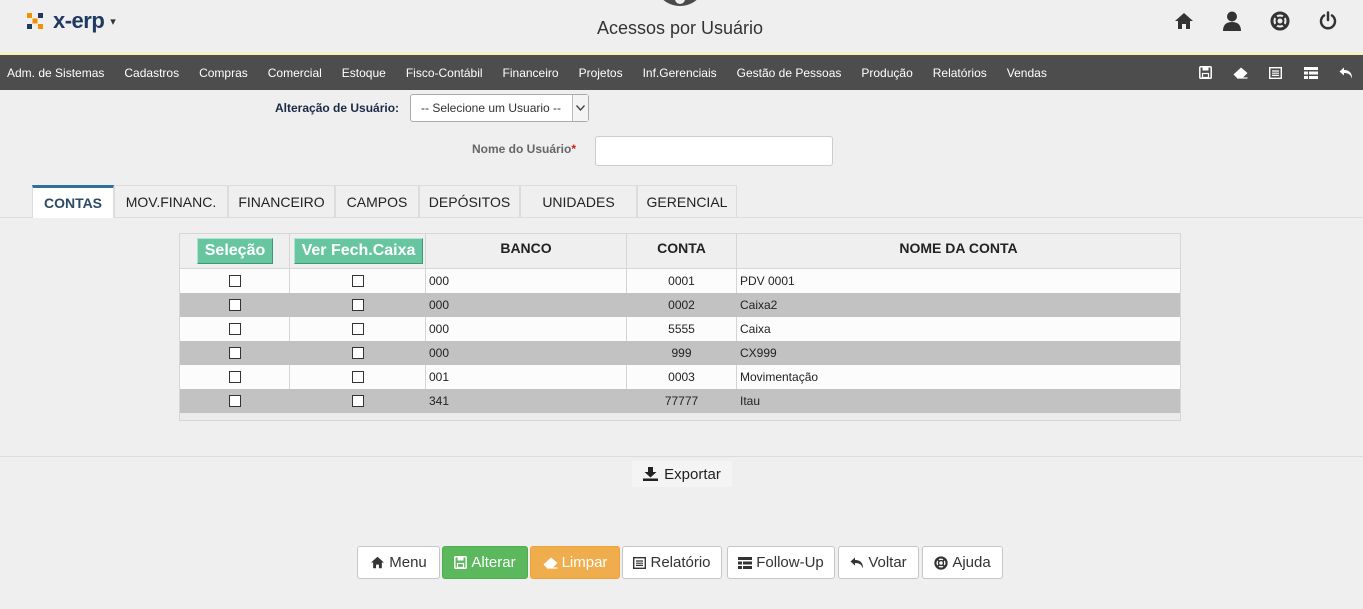 The height and width of the screenshot is (609, 1363). Describe the element at coordinates (672, 562) in the screenshot. I see `relatório-button: Relatório` at that location.